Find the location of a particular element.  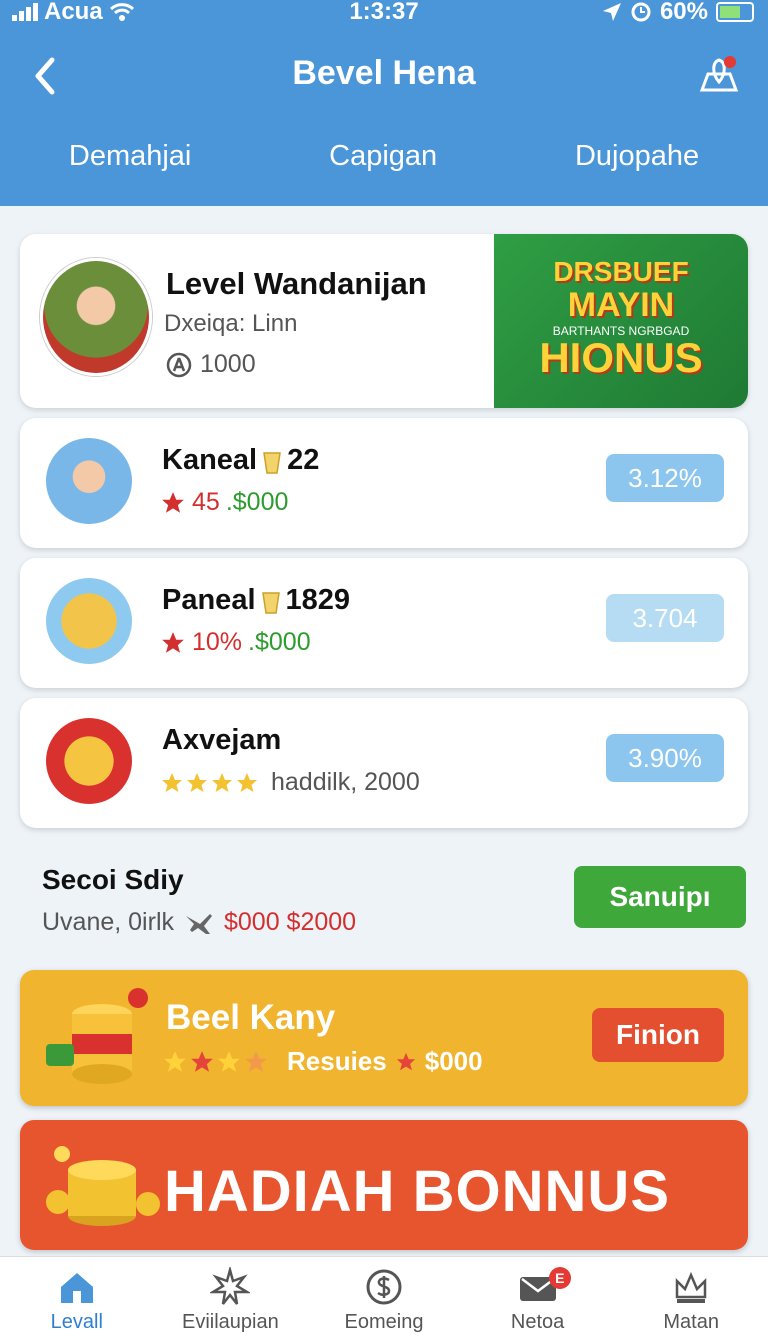

battery-icon is located at coordinates (735, 12).